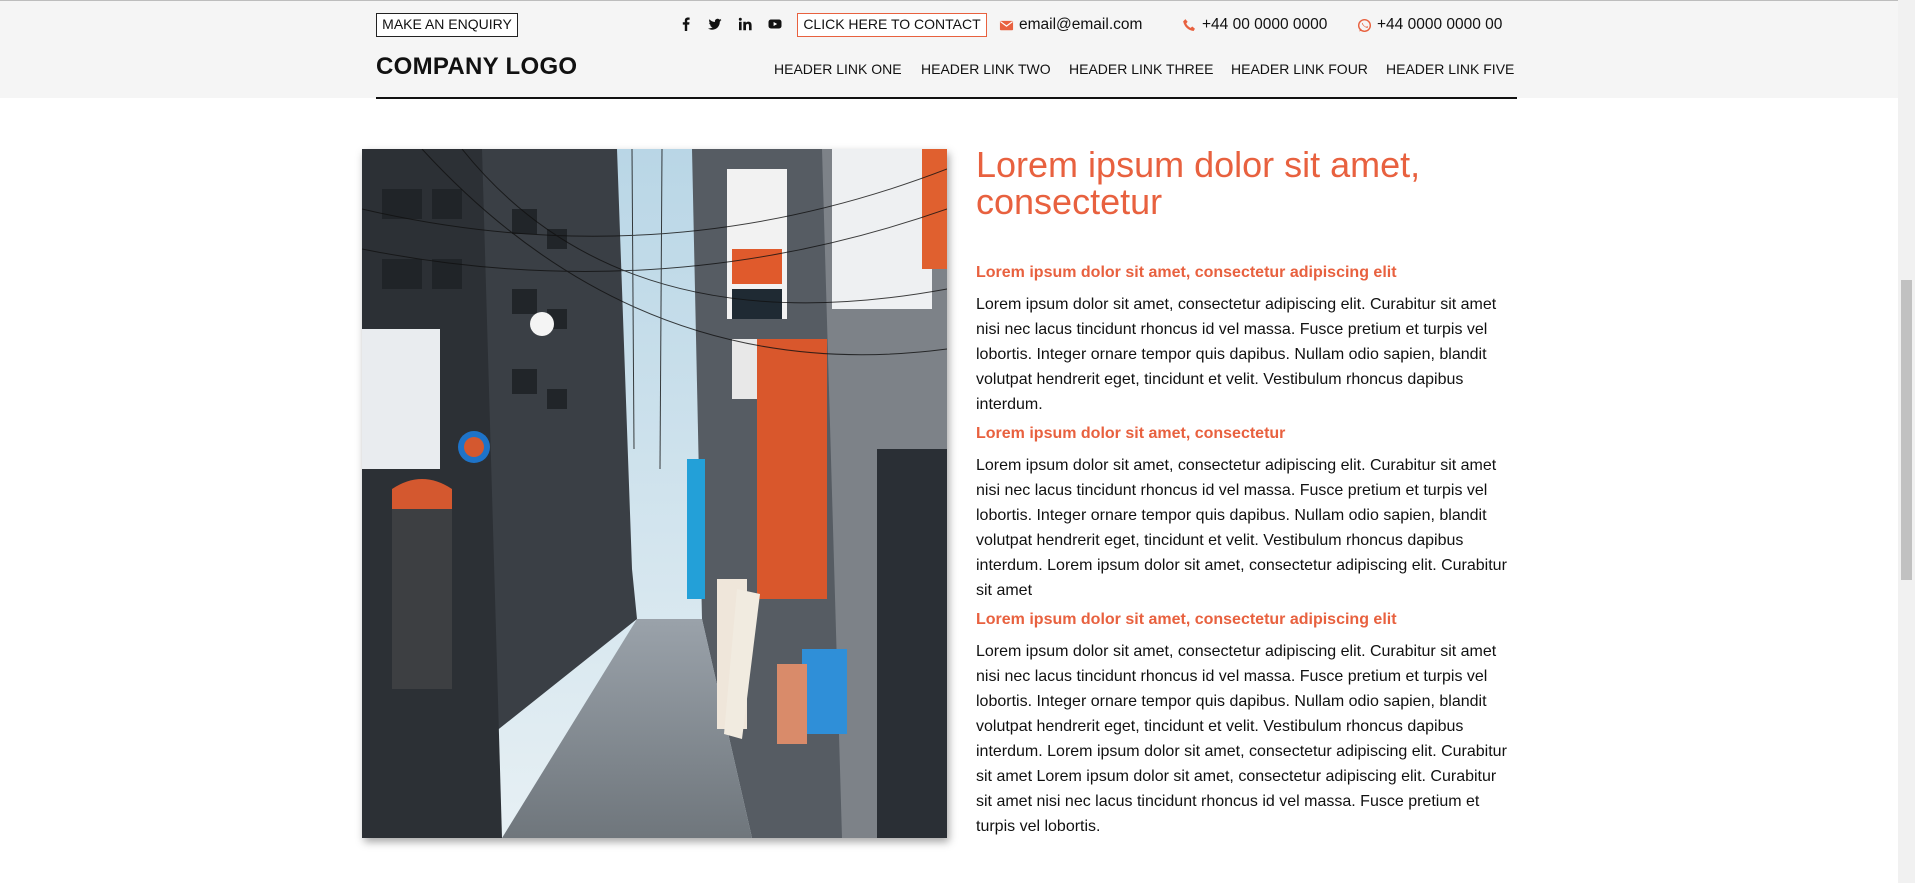 The height and width of the screenshot is (883, 1915). Describe the element at coordinates (1198, 183) in the screenshot. I see `page-title: Lorem ipsum dolor sit amet, consectetur` at that location.